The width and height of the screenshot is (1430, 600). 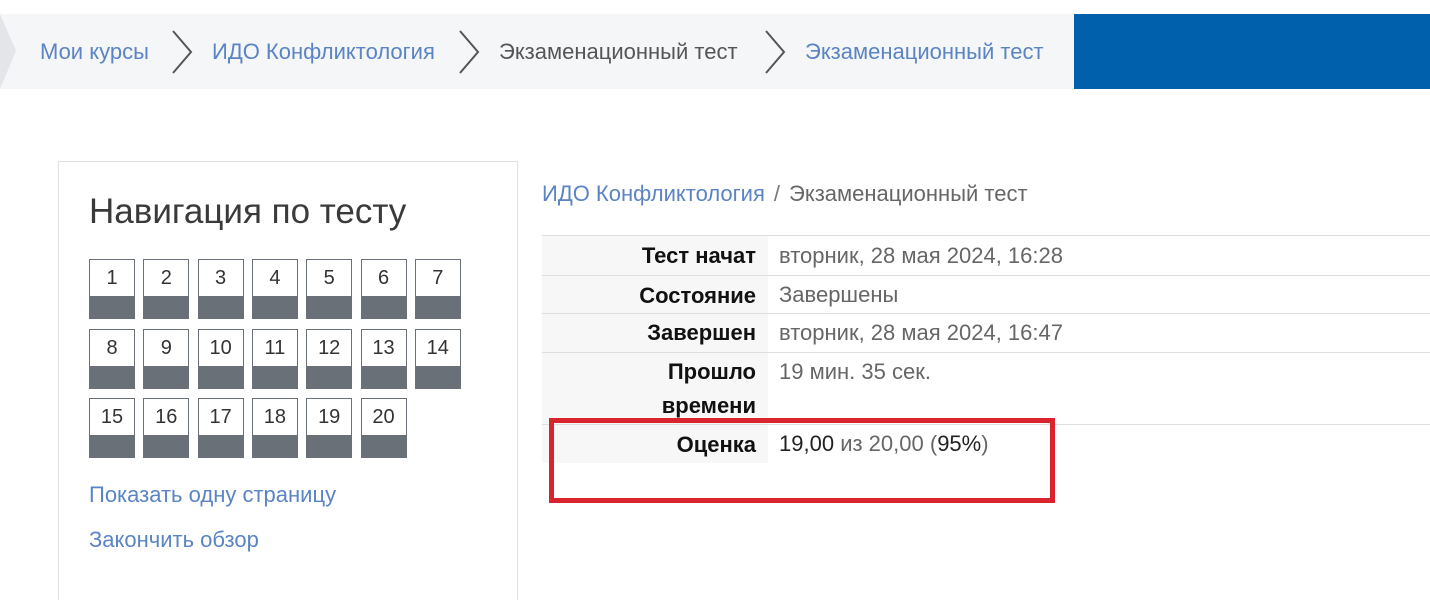 I want to click on question-nav-button: 8, so click(x=112, y=358).